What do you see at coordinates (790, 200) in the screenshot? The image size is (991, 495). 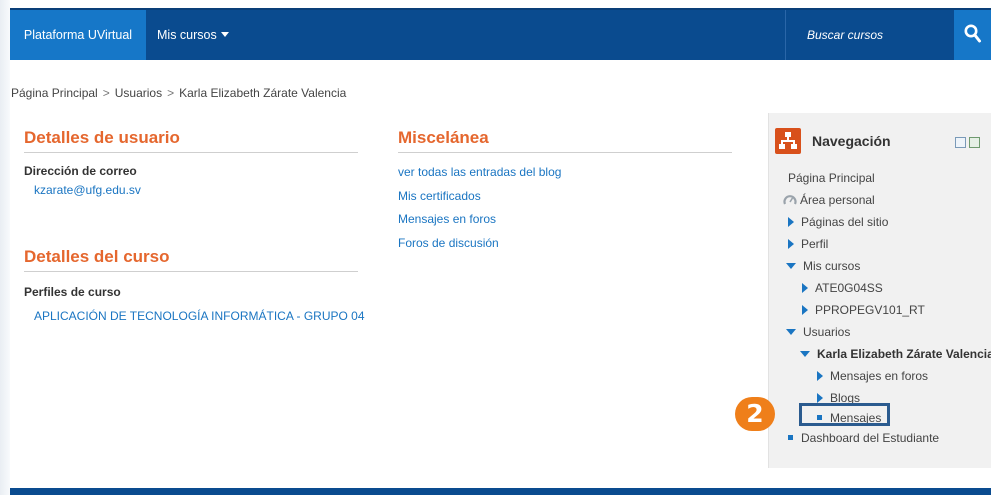 I see `dashboard-icon` at bounding box center [790, 200].